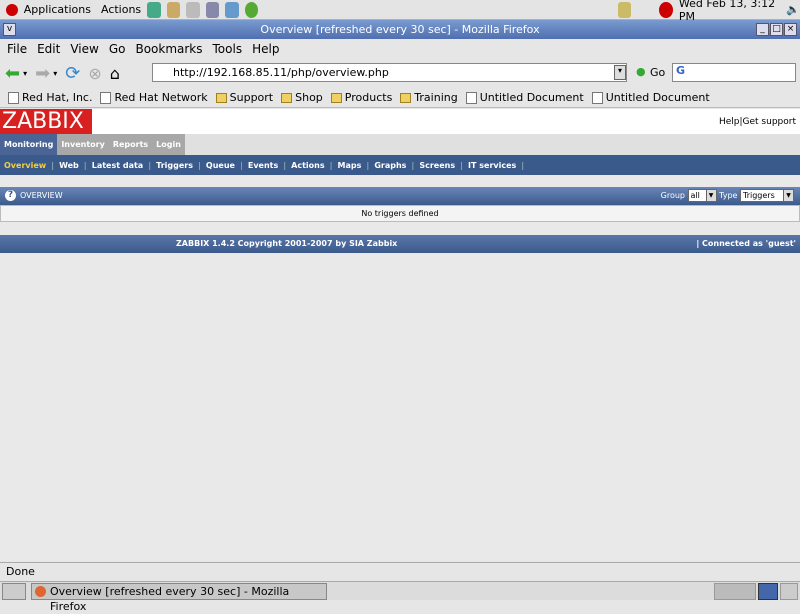 The image size is (800, 614). Describe the element at coordinates (390, 165) in the screenshot. I see `subnav-graphs: Graphs` at that location.